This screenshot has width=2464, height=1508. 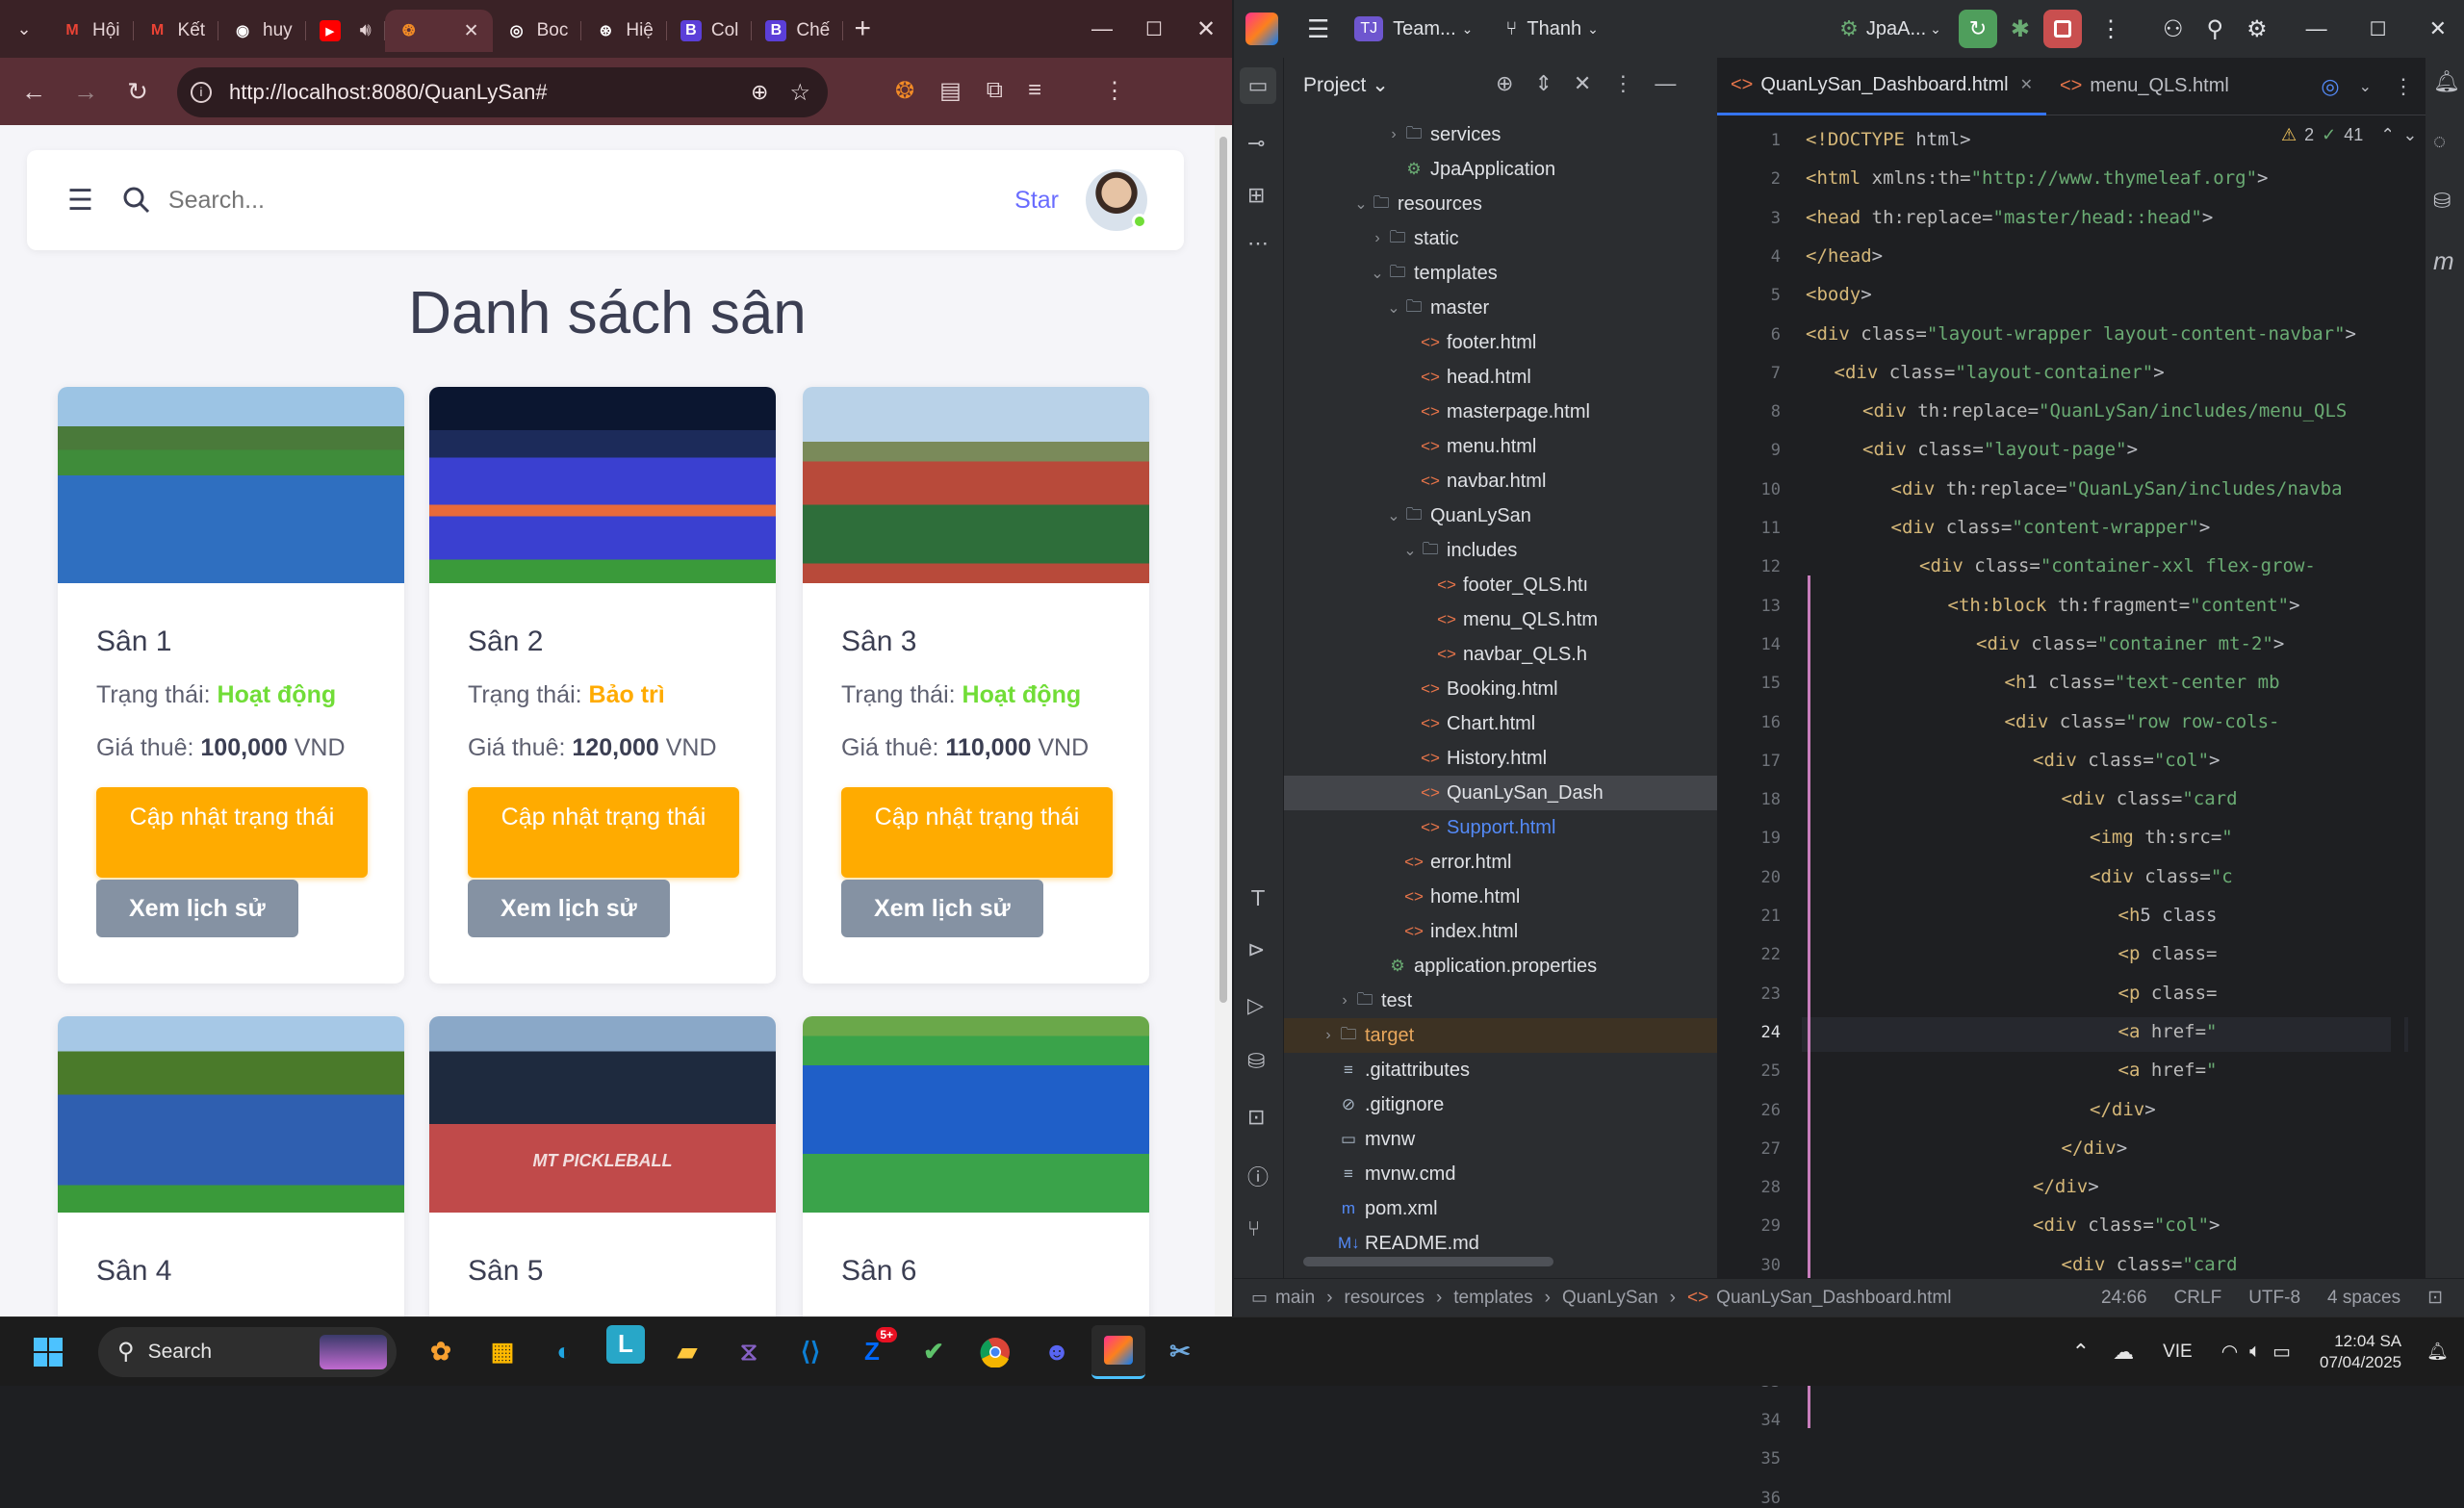 What do you see at coordinates (1295, 1298) in the screenshot?
I see `breadcrumb-item: main` at bounding box center [1295, 1298].